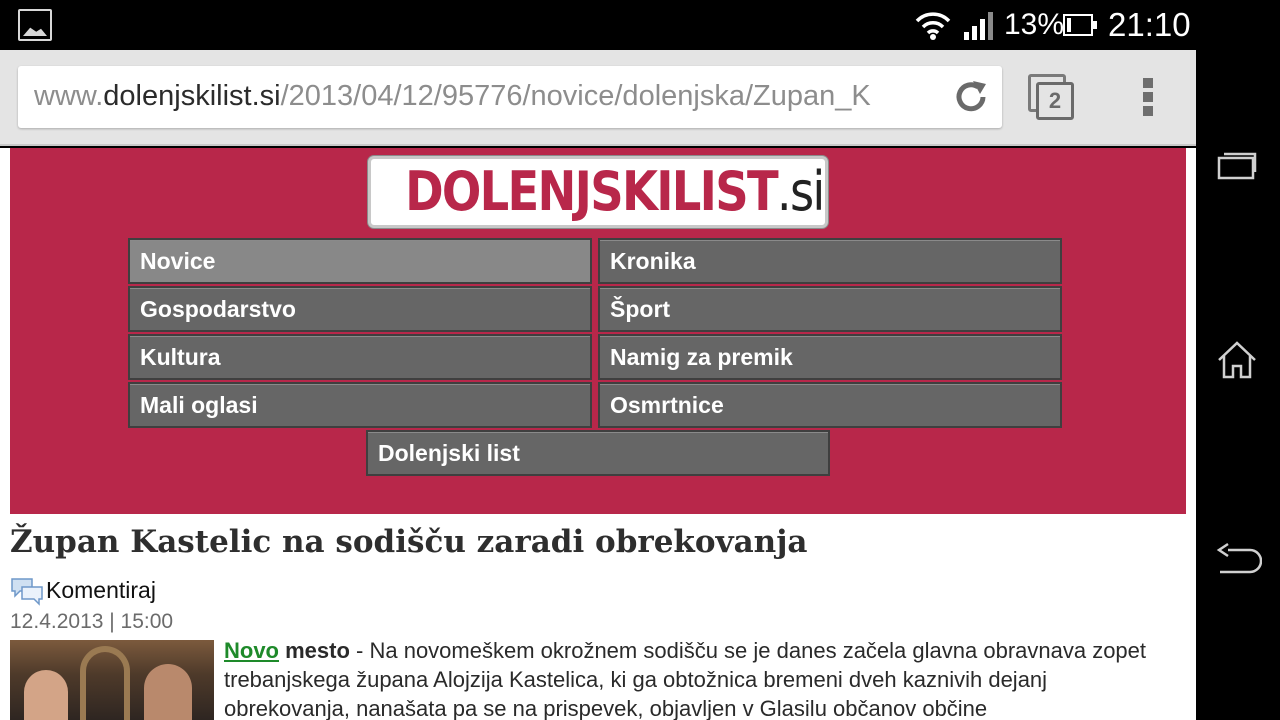  Describe the element at coordinates (1080, 25) in the screenshot. I see `battery-icon` at that location.